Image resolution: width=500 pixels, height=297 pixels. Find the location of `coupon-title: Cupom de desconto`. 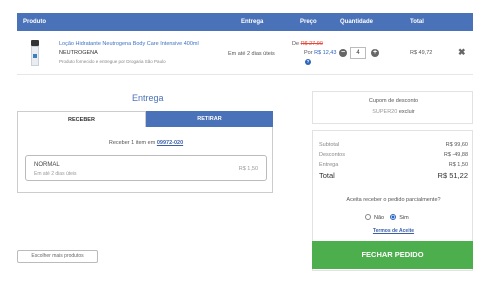

coupon-title: Cupom de desconto is located at coordinates (393, 101).